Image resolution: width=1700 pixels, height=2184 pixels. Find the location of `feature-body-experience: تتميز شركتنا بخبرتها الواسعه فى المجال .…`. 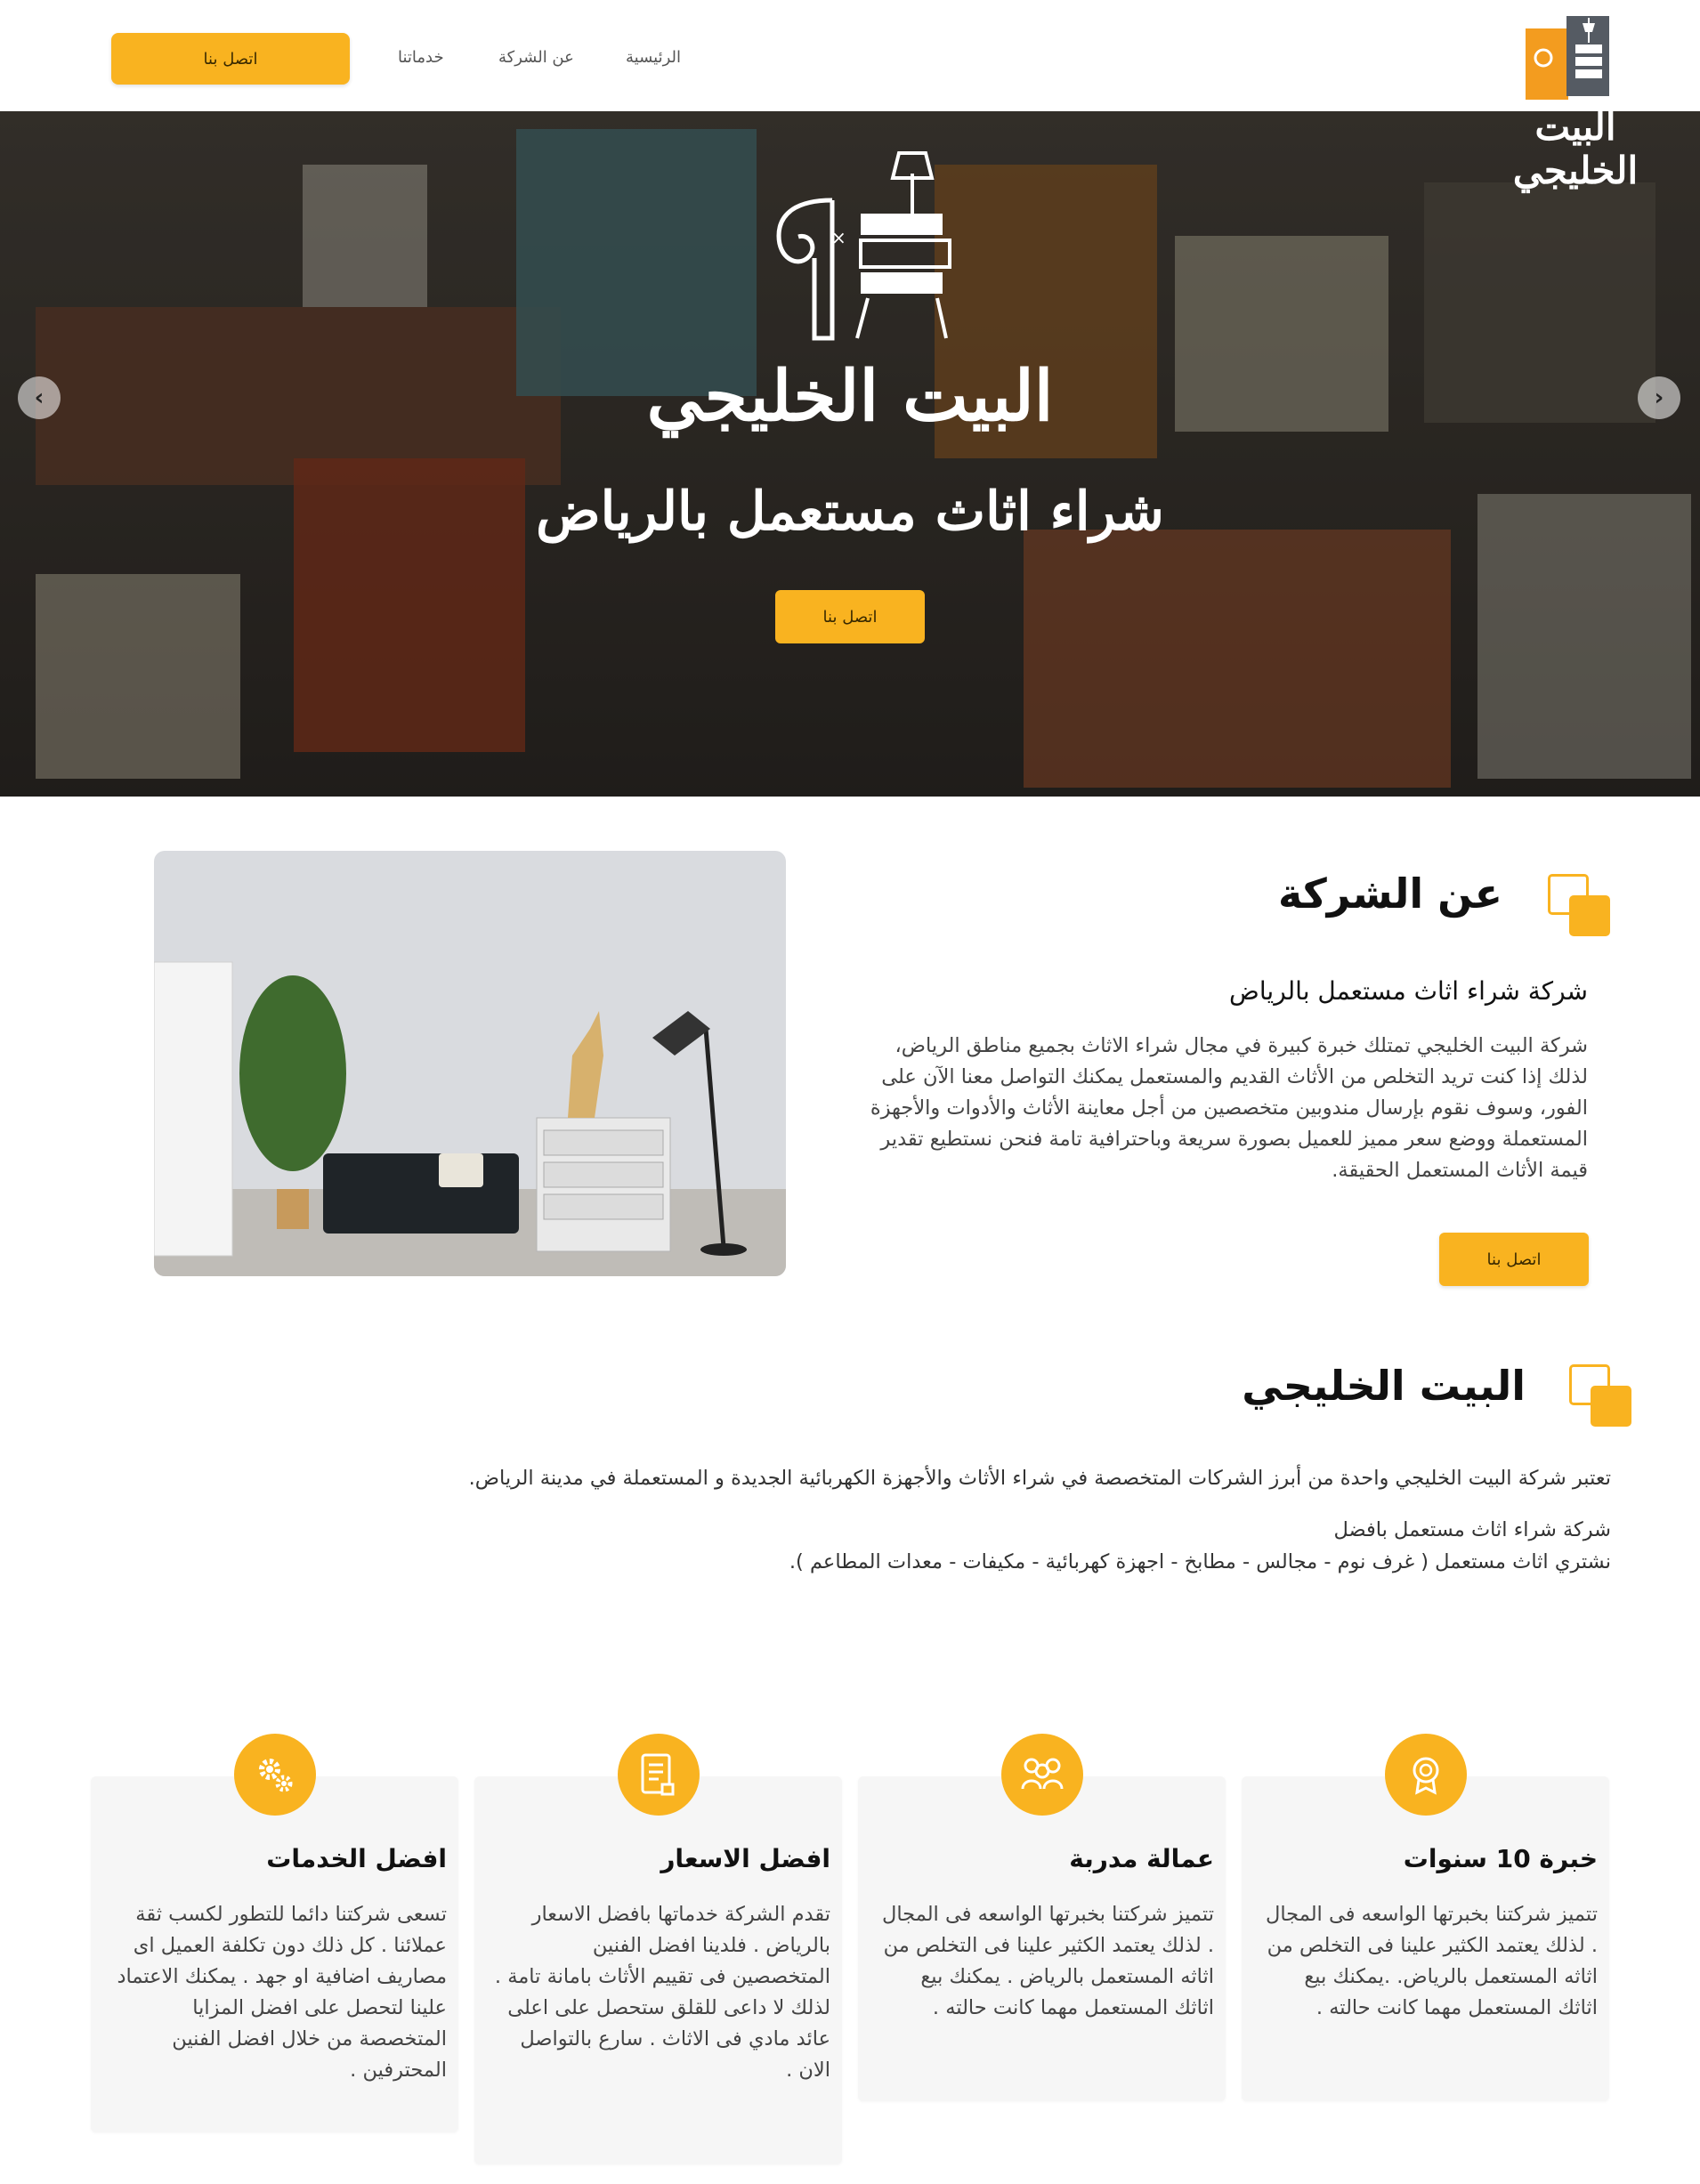

feature-body-experience: تتميز شركتنا بخبرتها الواسعه فى المجال .… is located at coordinates (1431, 1961).